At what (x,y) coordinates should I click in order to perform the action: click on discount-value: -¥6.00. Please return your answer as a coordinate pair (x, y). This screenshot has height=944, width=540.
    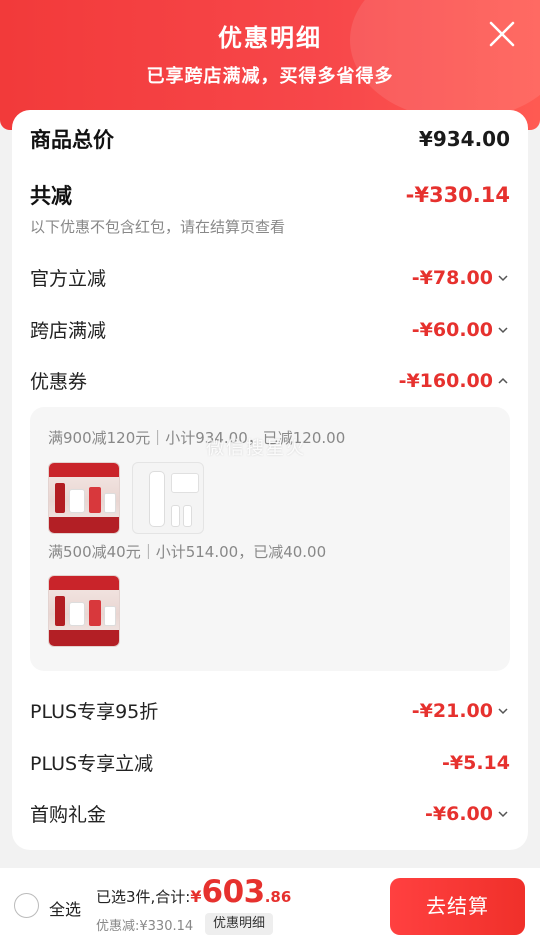
    Looking at the image, I should click on (459, 813).